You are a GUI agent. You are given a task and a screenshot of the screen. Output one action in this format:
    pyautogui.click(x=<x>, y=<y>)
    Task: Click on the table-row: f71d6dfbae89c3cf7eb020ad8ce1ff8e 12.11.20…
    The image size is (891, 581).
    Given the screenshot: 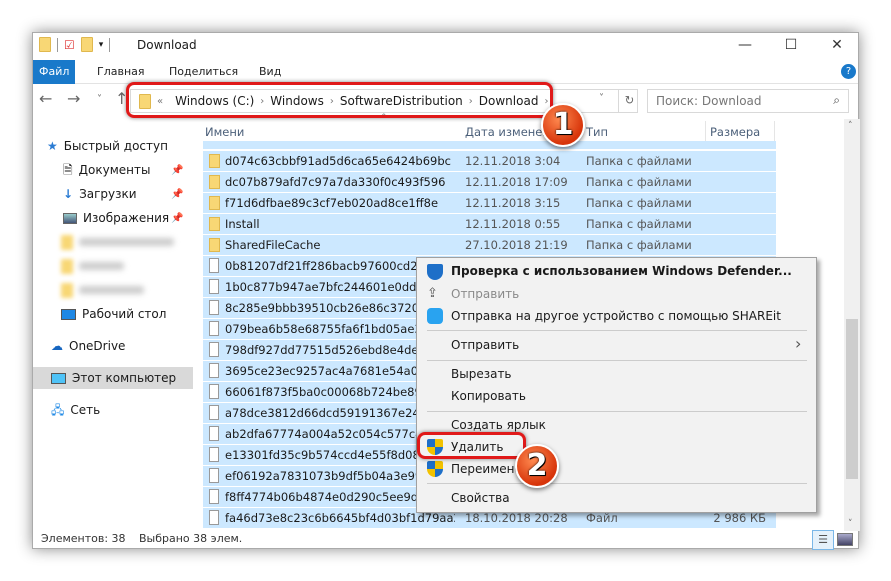 What is the action you would take?
    pyautogui.click(x=489, y=203)
    